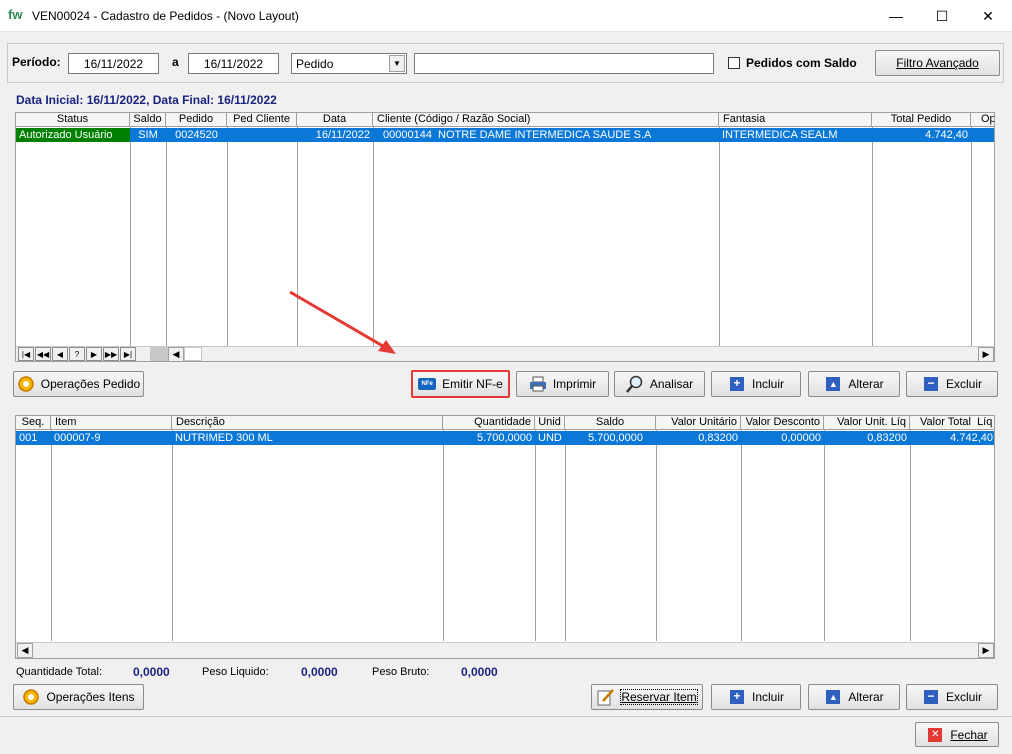 Image resolution: width=1012 pixels, height=754 pixels. Describe the element at coordinates (634, 384) in the screenshot. I see `magnifier-icon` at that location.